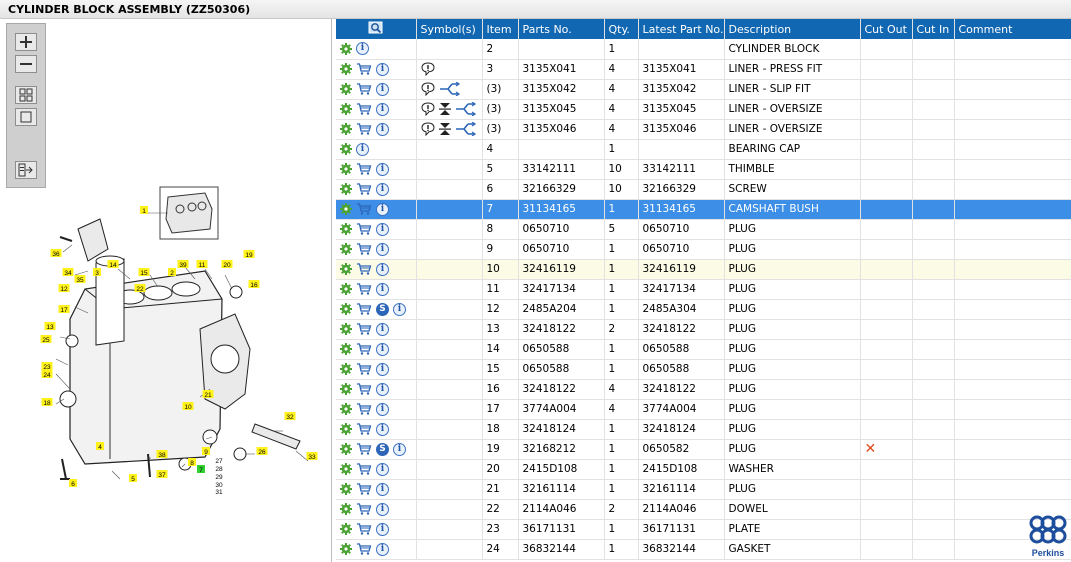  I want to click on col-description: Description, so click(792, 29).